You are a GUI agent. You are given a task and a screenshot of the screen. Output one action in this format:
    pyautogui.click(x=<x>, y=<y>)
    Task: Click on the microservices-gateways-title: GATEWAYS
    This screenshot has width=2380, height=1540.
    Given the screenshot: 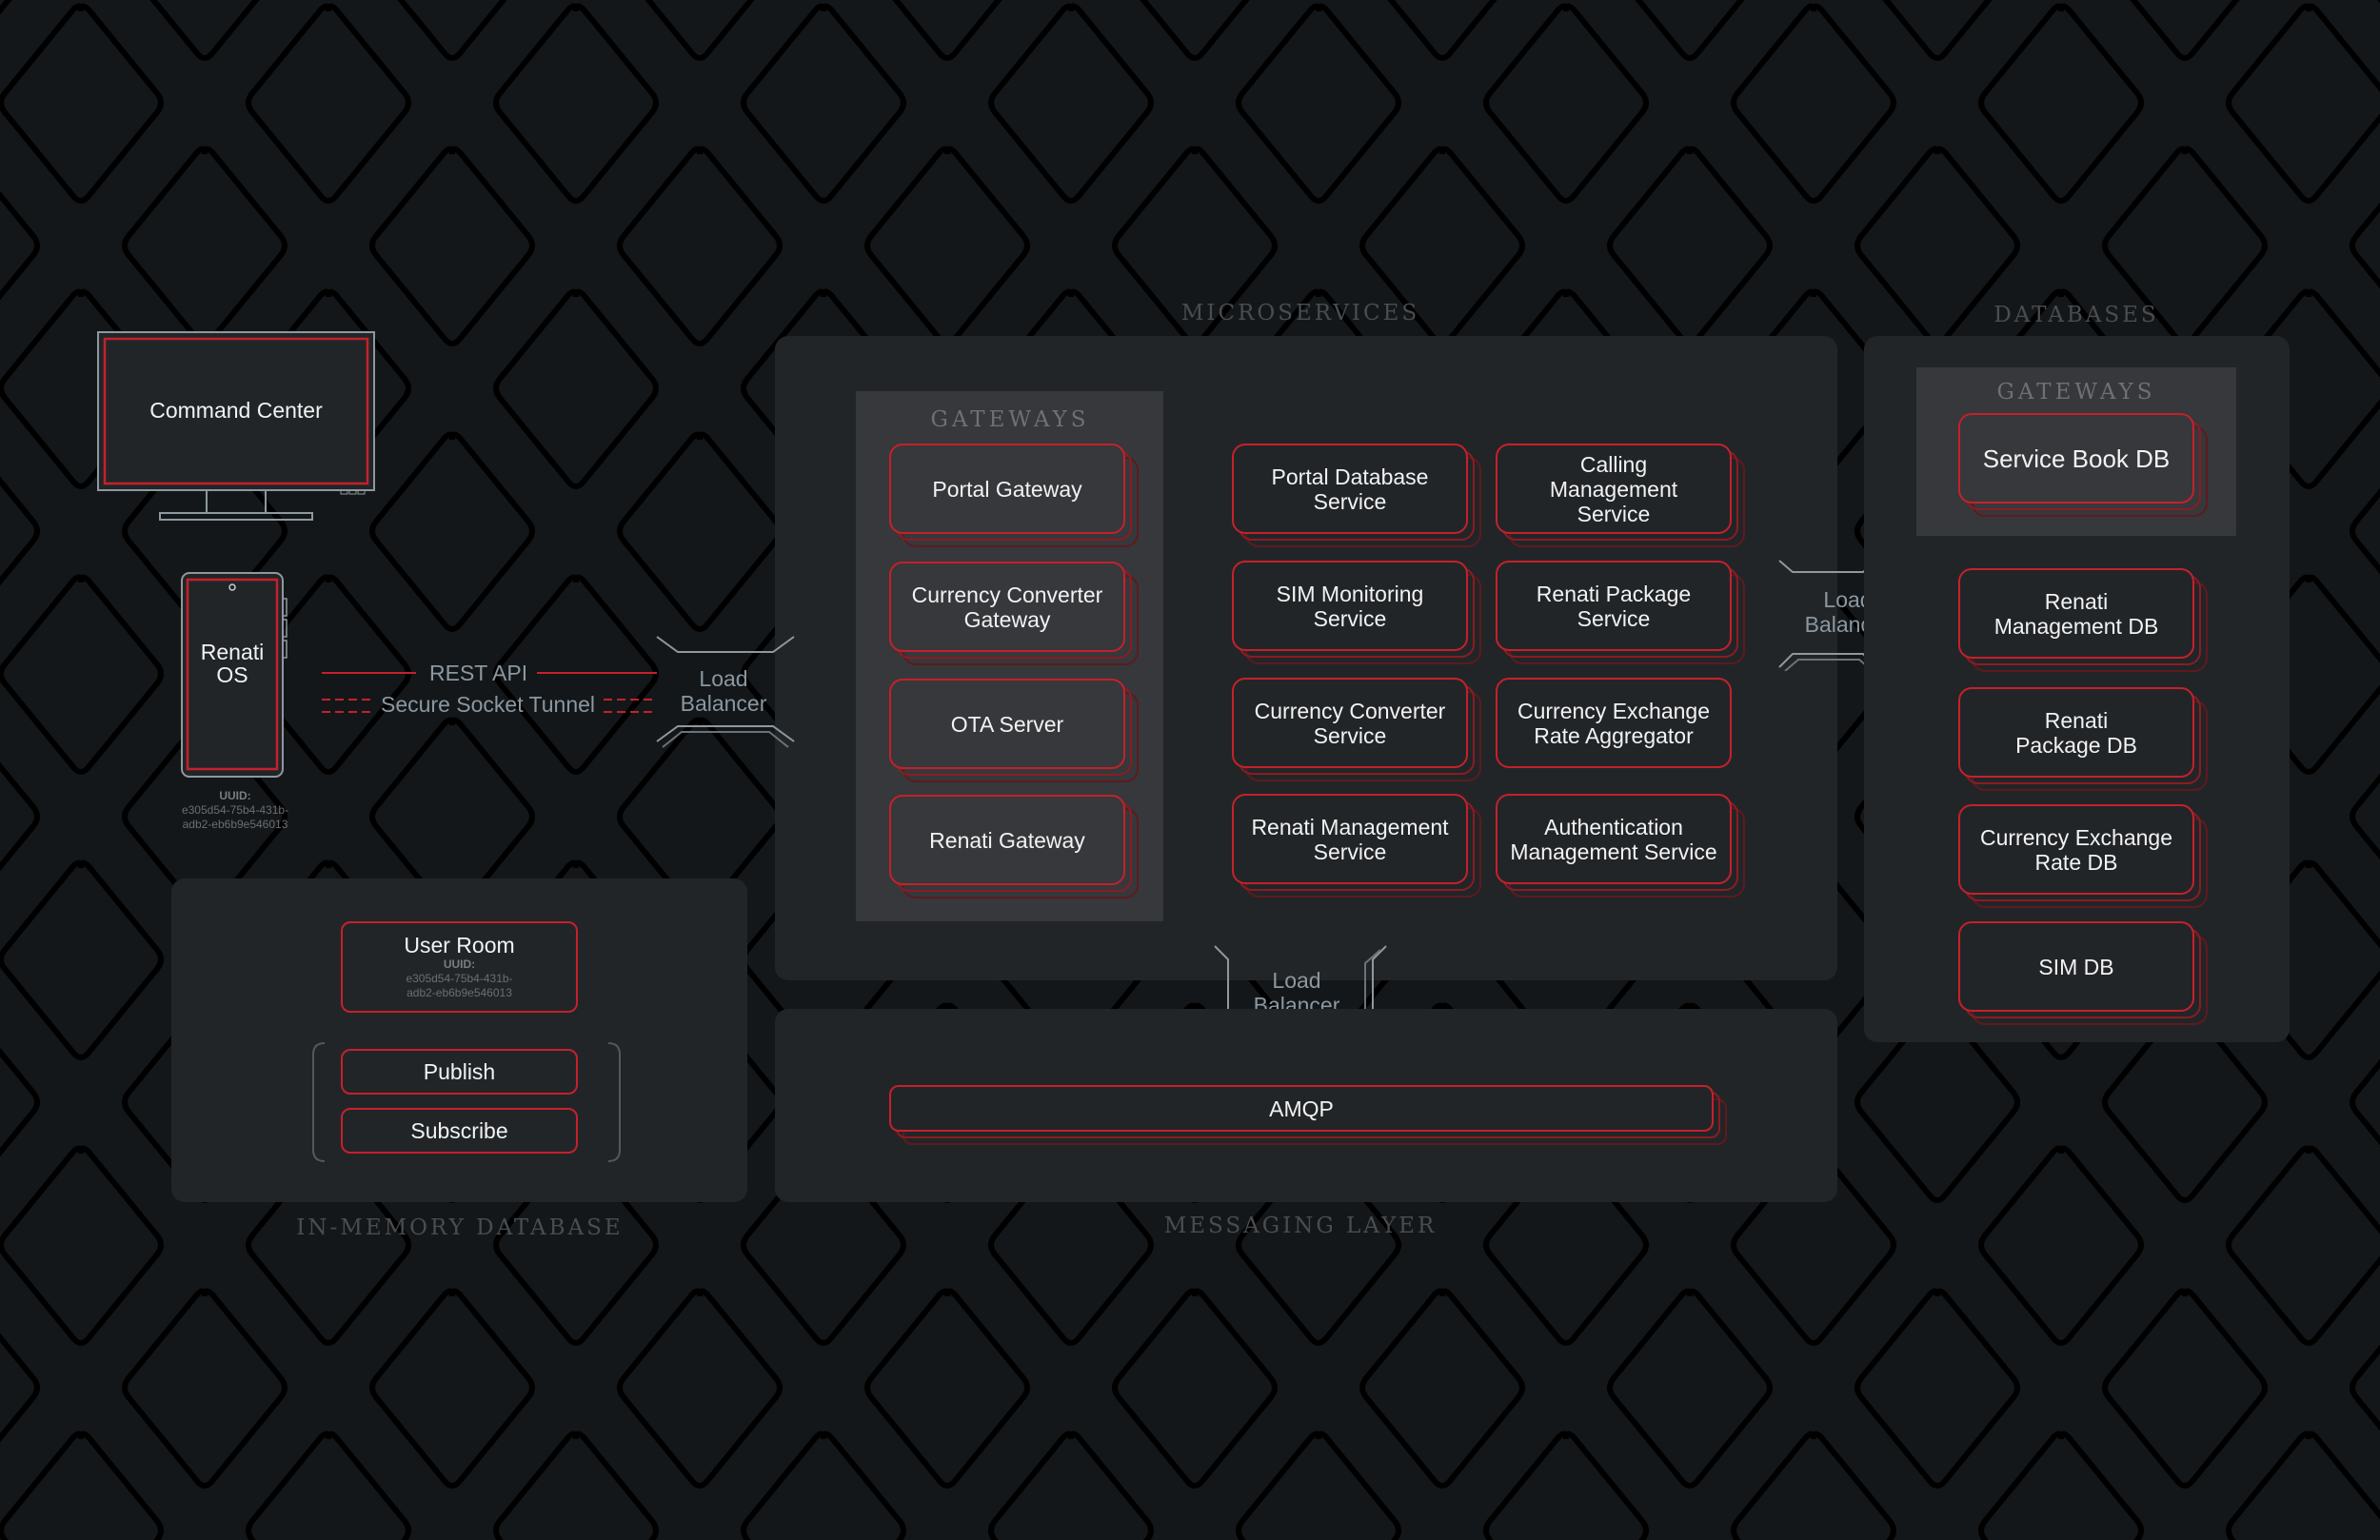 What is the action you would take?
    pyautogui.click(x=1010, y=419)
    